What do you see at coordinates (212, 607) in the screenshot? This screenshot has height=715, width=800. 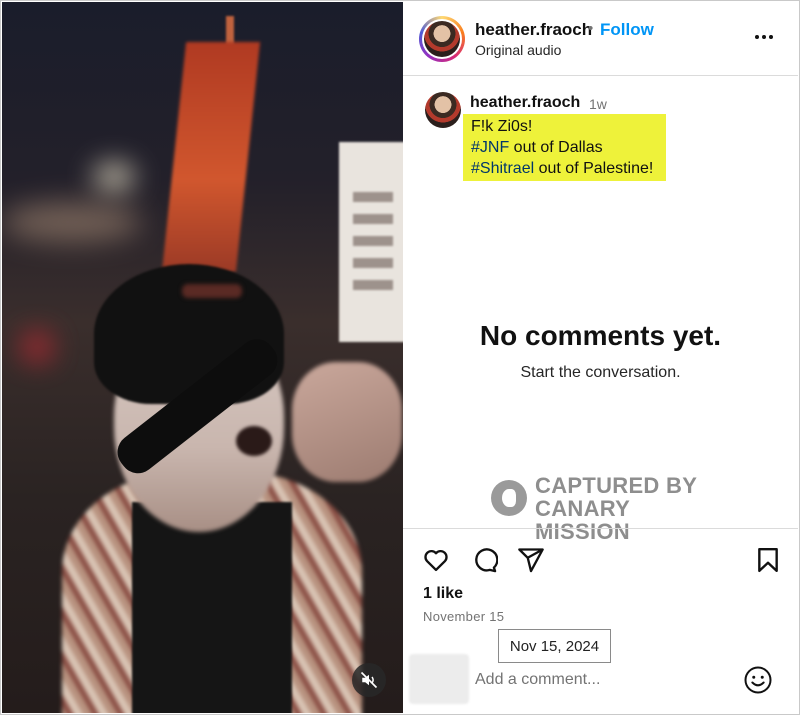 I see `jacket` at bounding box center [212, 607].